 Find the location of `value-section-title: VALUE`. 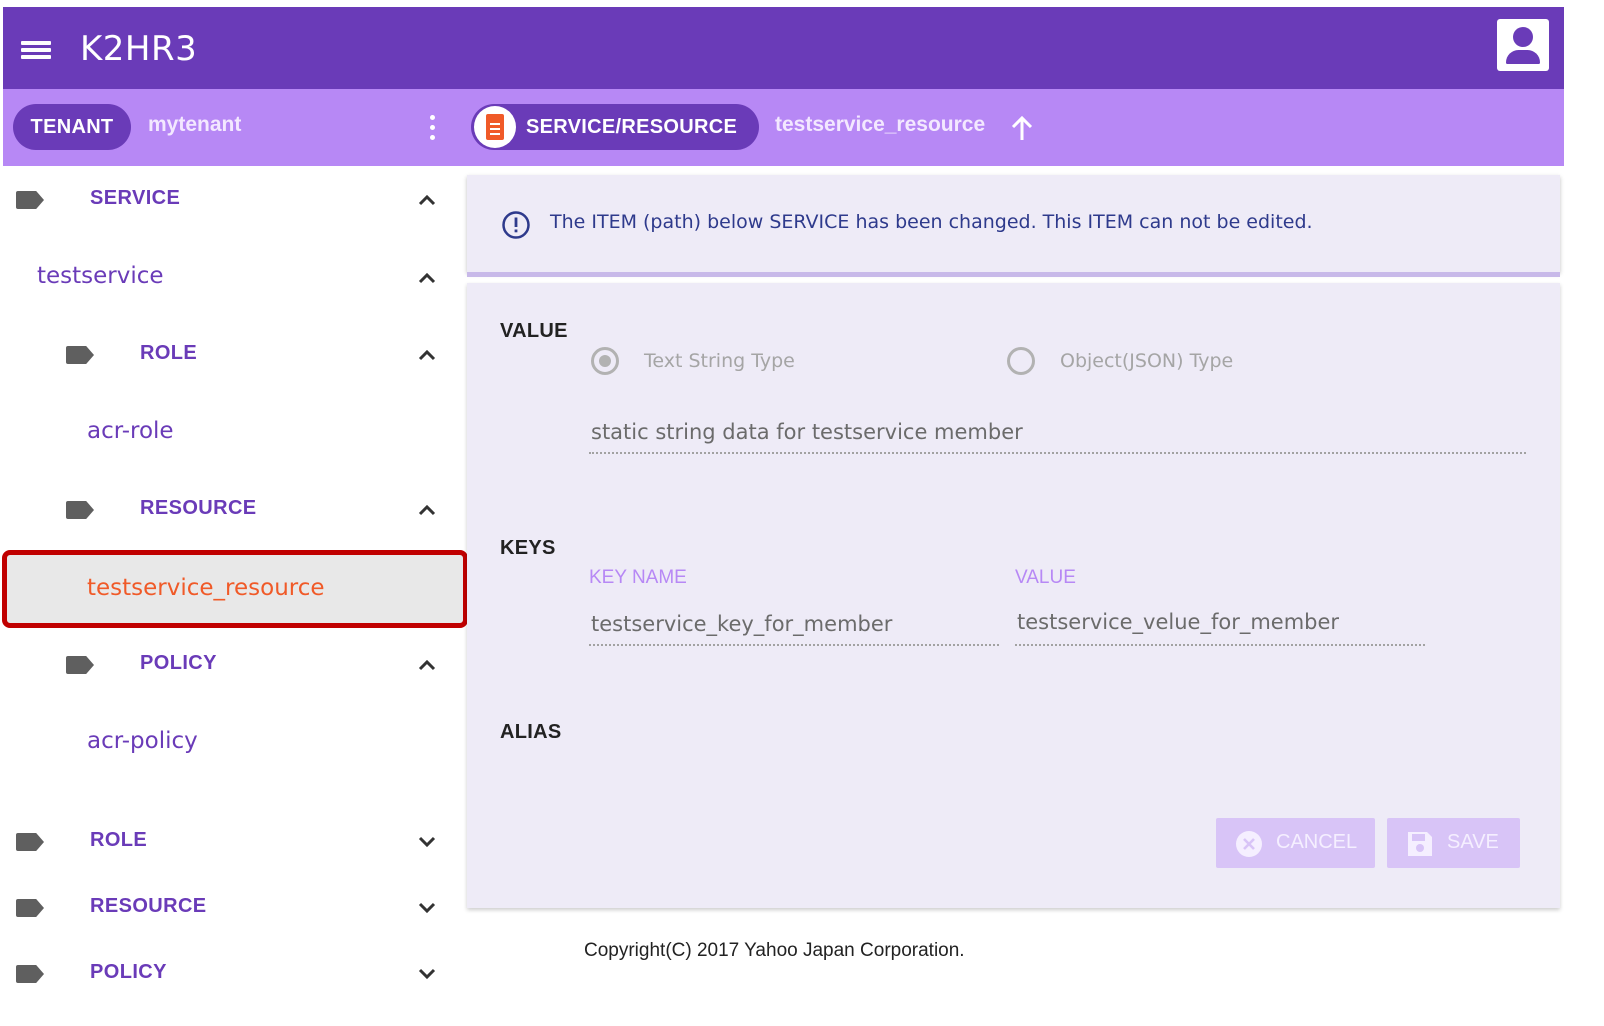

value-section-title: VALUE is located at coordinates (534, 331).